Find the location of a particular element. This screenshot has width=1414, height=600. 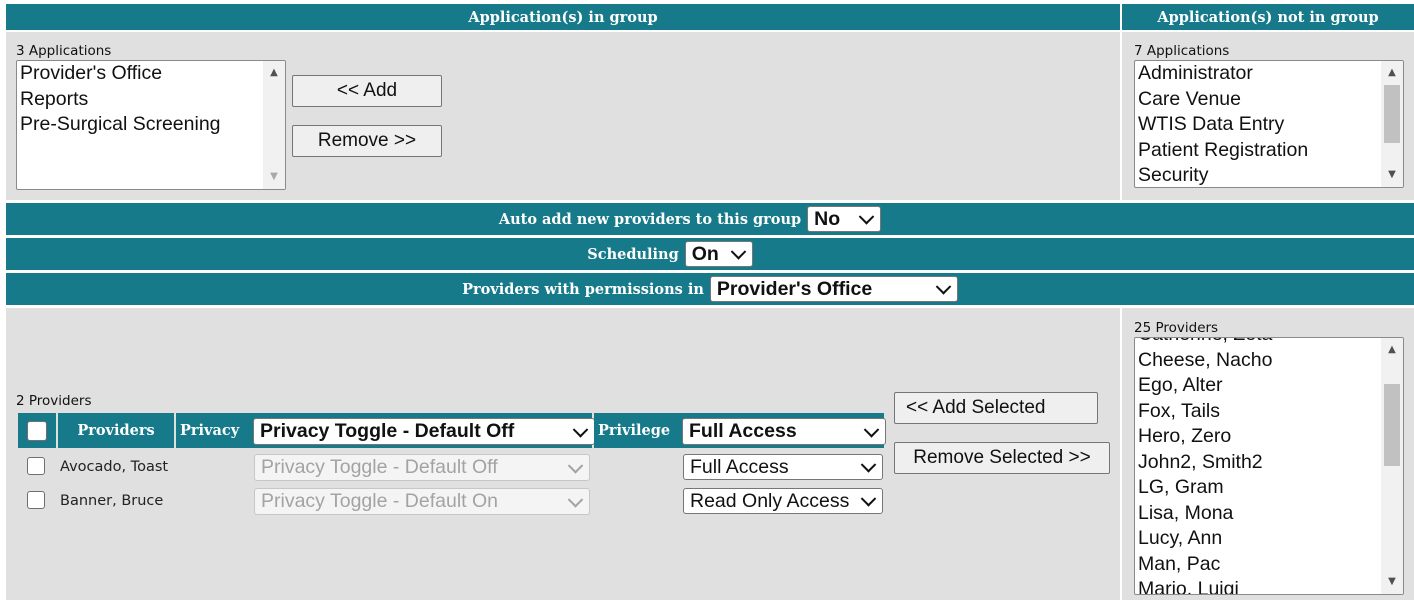

col-providers-label: Providers is located at coordinates (116, 430).